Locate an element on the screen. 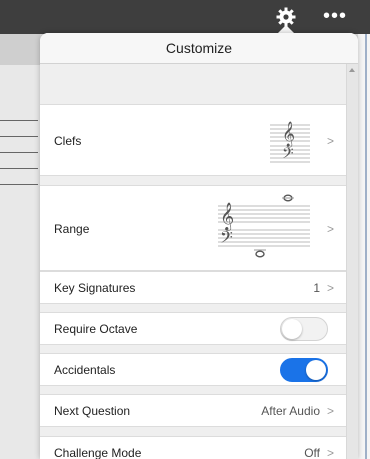 This screenshot has width=370, height=459. key-signatures-row: Key Signatures 1 > is located at coordinates (193, 287).